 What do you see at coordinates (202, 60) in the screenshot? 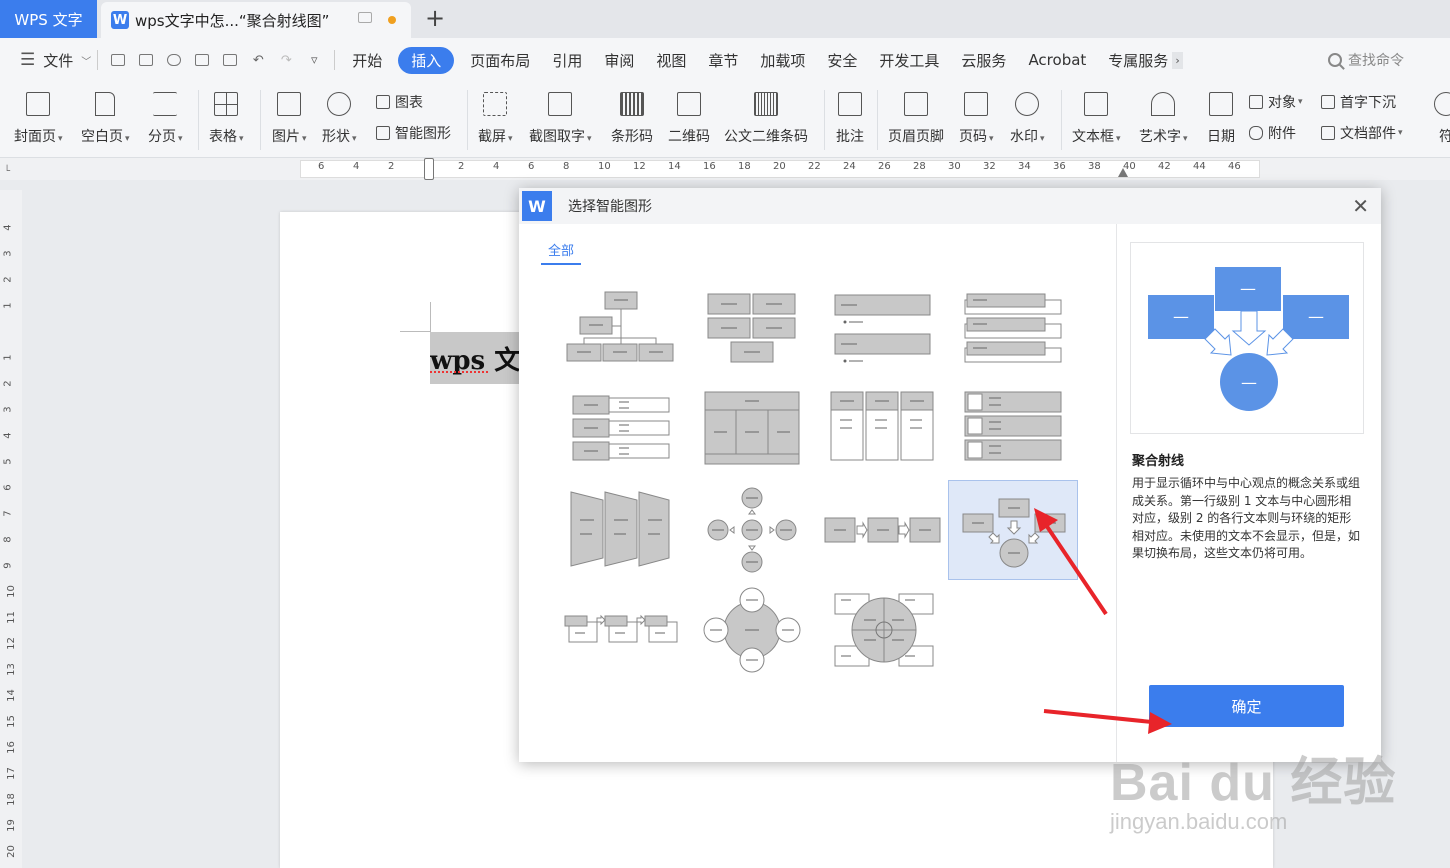
I see `print-icon` at bounding box center [202, 60].